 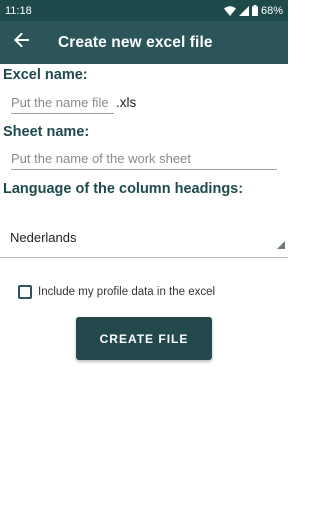 What do you see at coordinates (144, 10) in the screenshot?
I see `status-bar: 11:18 68%` at bounding box center [144, 10].